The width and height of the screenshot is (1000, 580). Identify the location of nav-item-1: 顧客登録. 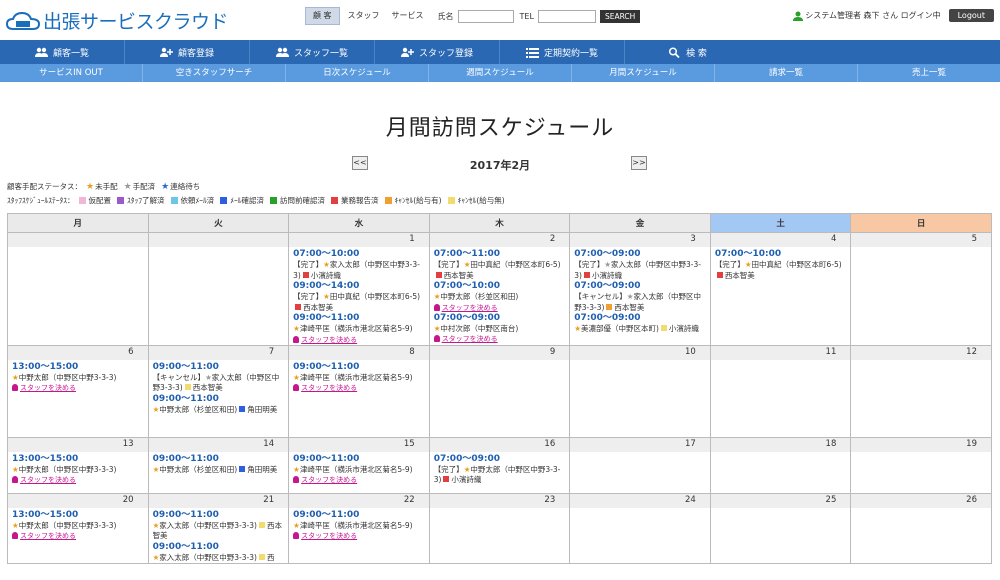
(187, 52).